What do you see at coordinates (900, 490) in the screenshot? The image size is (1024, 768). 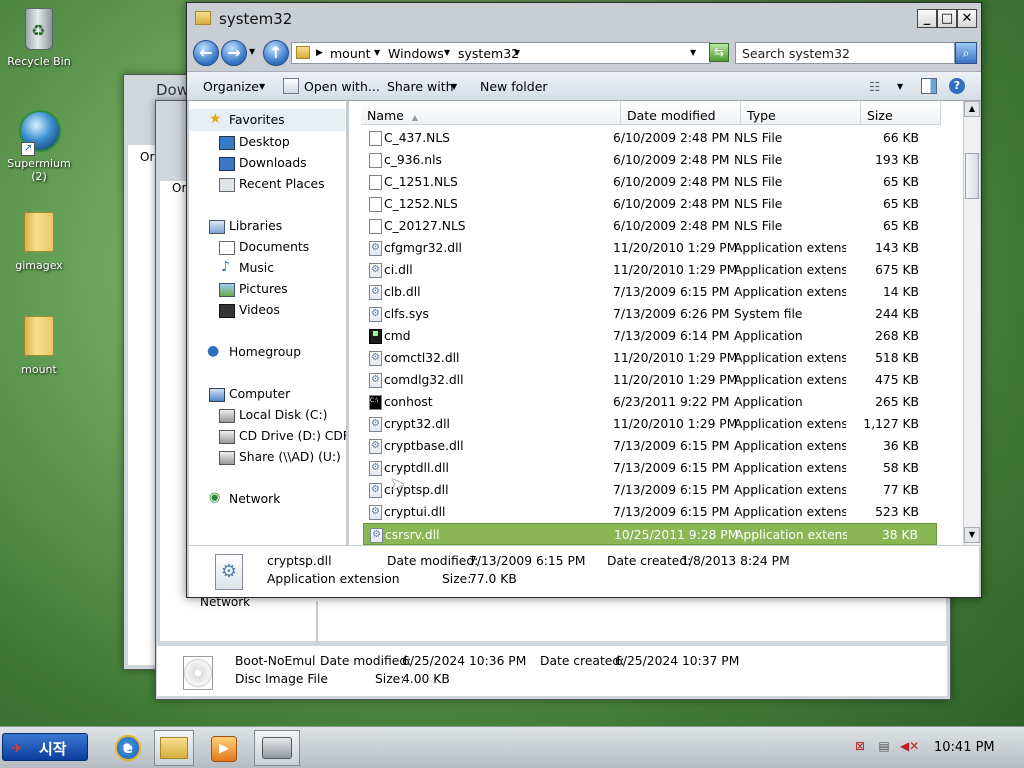 I see `file-size: 77 KB` at bounding box center [900, 490].